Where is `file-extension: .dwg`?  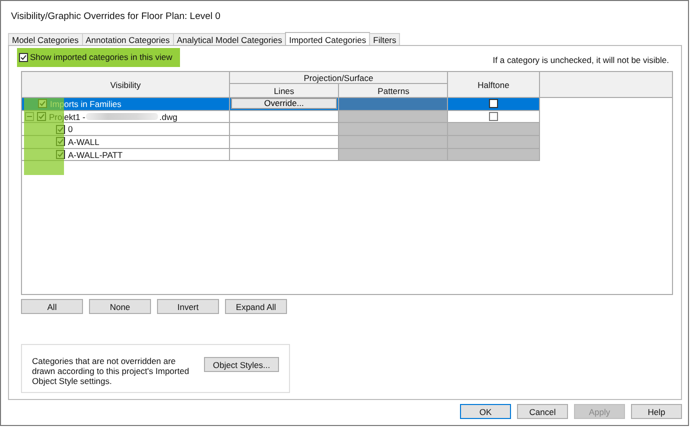
file-extension: .dwg is located at coordinates (168, 117).